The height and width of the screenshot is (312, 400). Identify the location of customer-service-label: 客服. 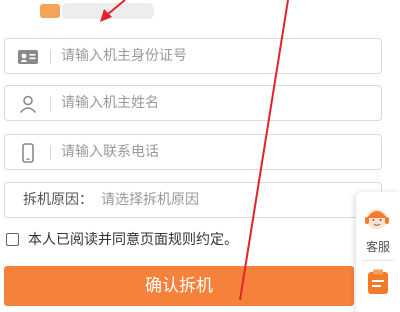
(378, 246).